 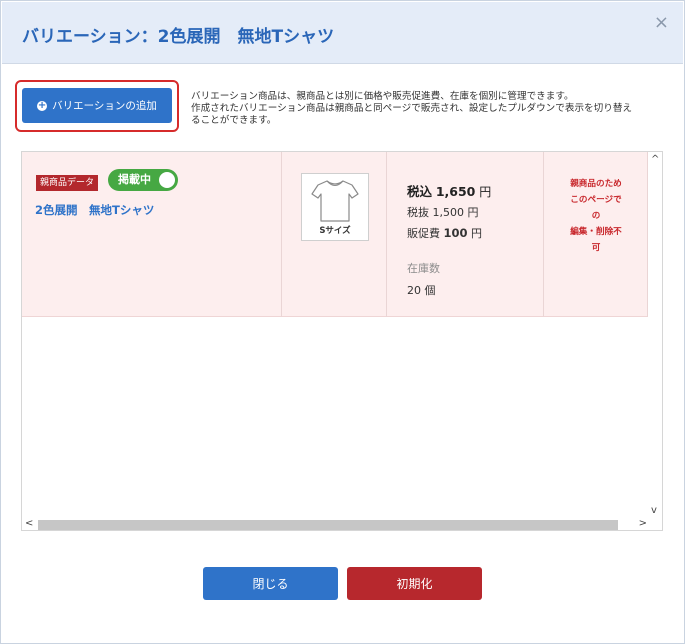 I want to click on tax-included-prefix: 税込, so click(x=420, y=191).